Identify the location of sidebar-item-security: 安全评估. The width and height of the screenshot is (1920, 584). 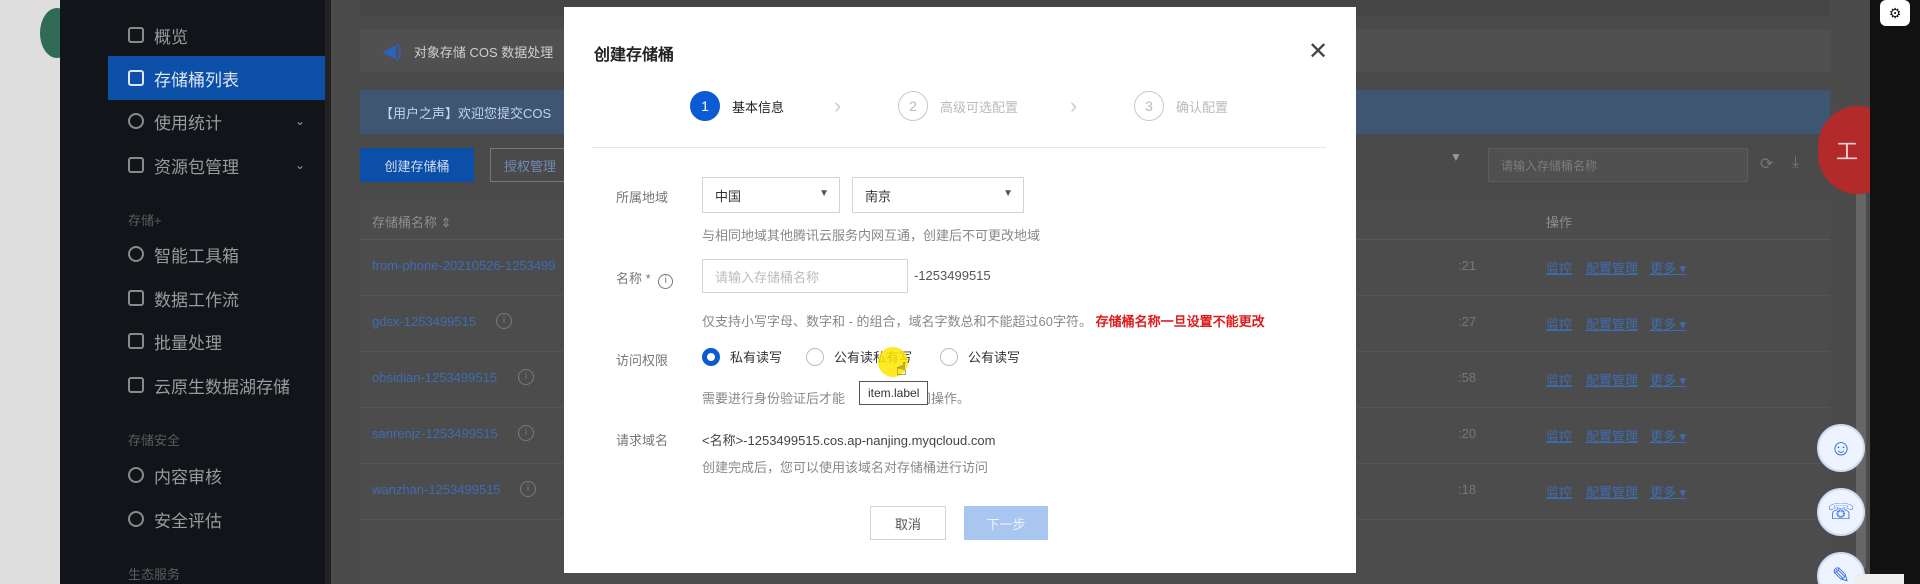
(216, 519).